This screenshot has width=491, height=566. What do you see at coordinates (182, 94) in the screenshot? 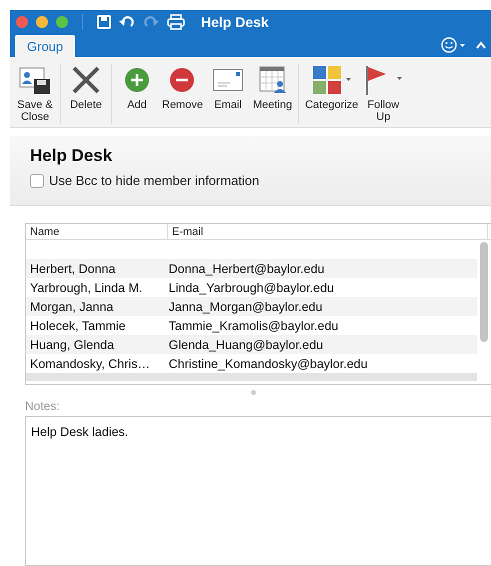
I see `ribbon-button: Remove` at bounding box center [182, 94].